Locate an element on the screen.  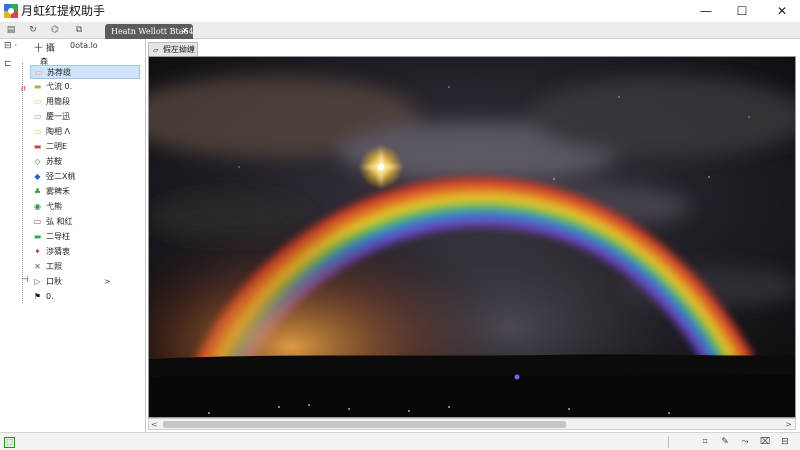
tree-item: ▭ 用簡段 is located at coordinates (86, 102).